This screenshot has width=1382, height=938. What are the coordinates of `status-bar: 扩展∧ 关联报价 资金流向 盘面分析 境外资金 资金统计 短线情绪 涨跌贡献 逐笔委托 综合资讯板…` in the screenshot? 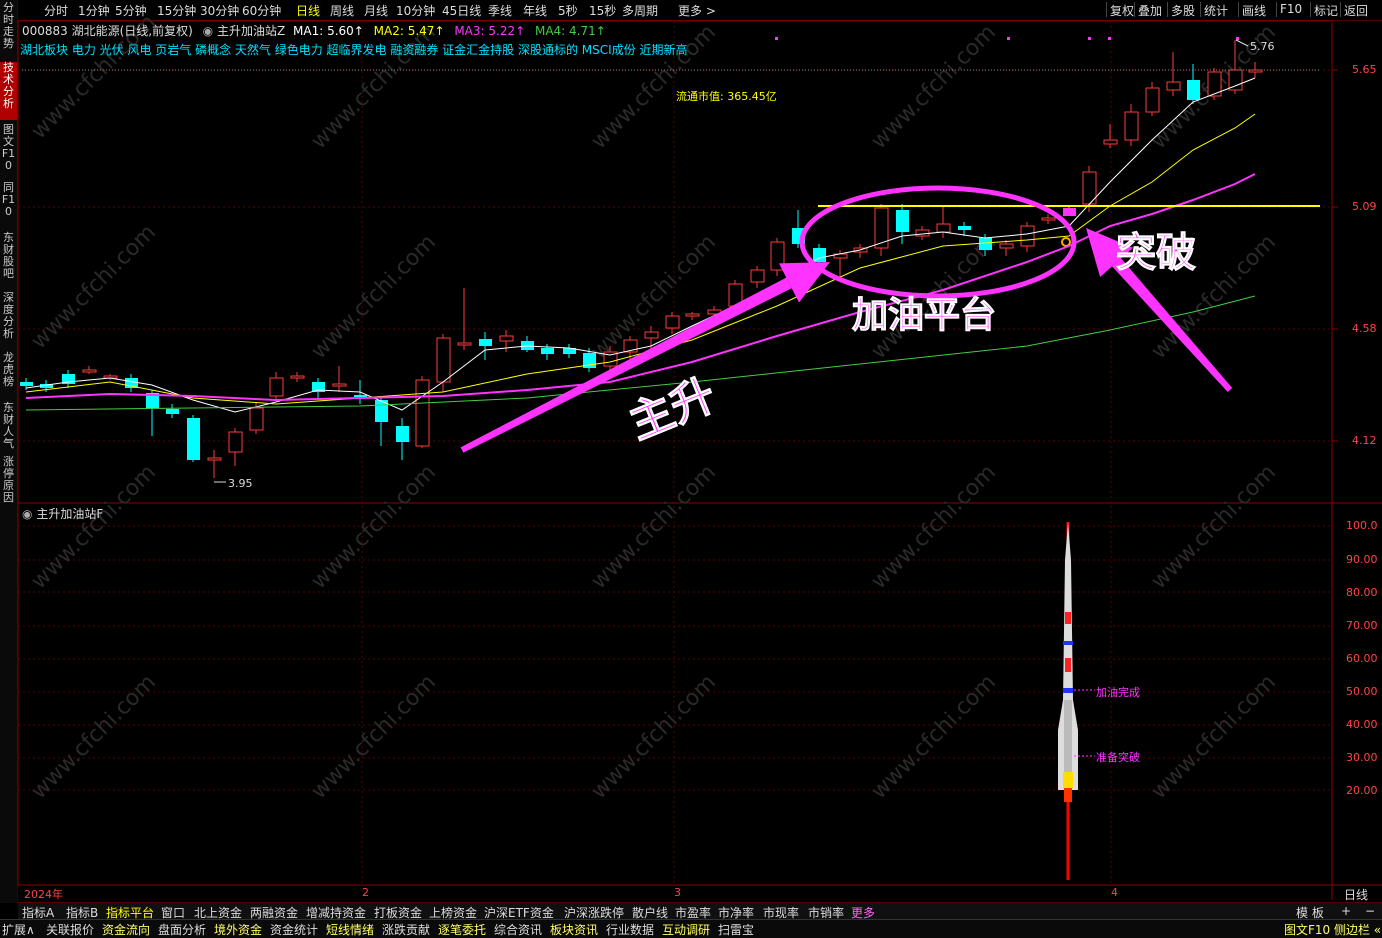 It's located at (691, 928).